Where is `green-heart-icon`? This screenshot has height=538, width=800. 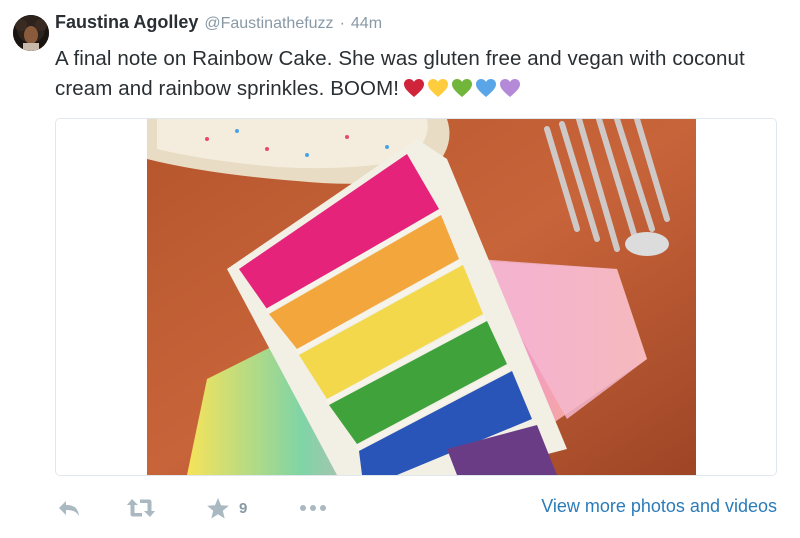 green-heart-icon is located at coordinates (462, 88).